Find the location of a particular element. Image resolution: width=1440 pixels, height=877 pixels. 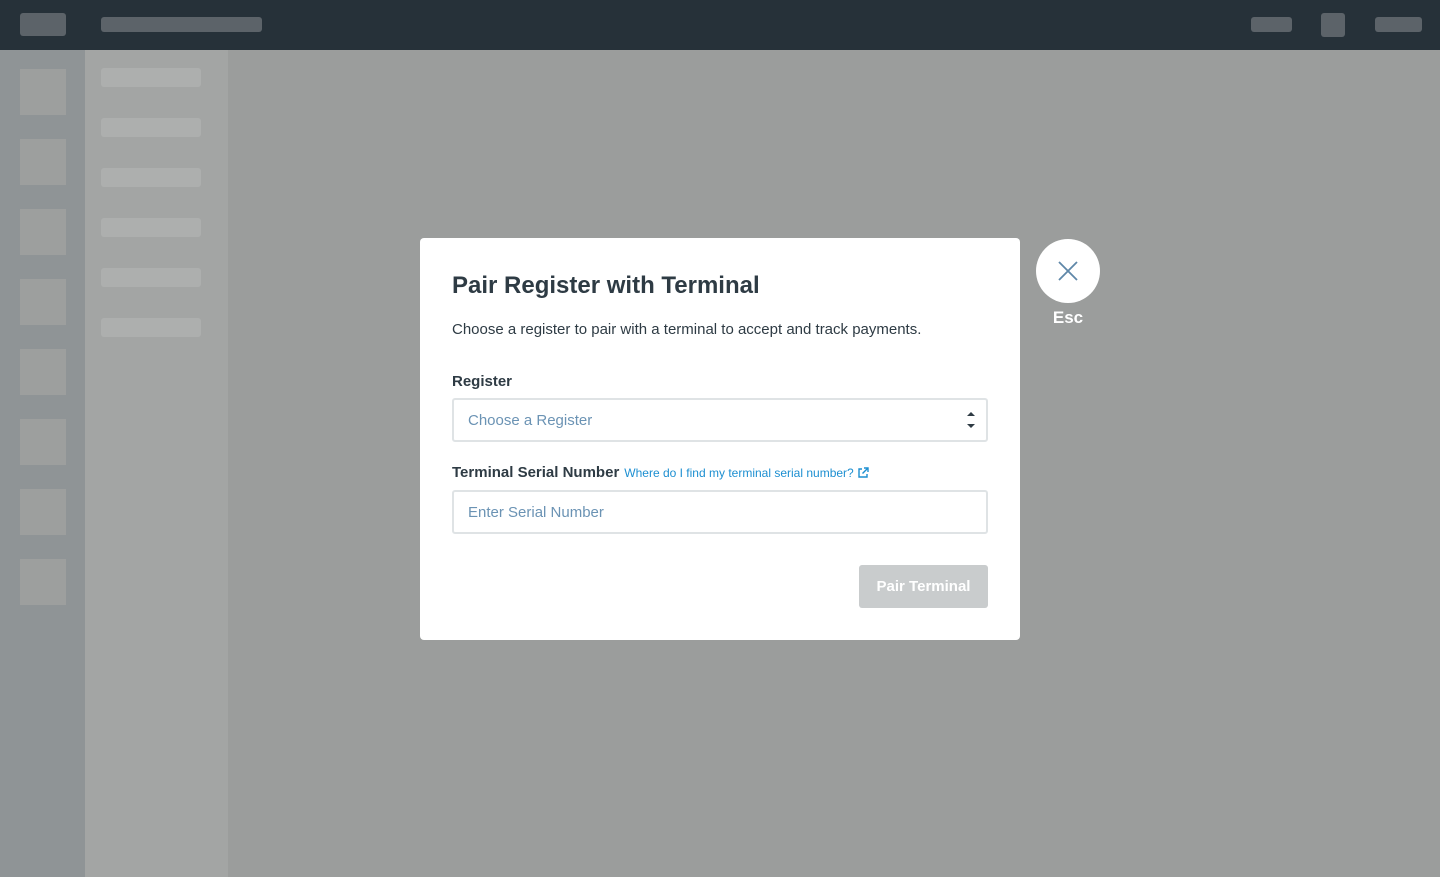

register-select-value: Choose a Register is located at coordinates (530, 420).